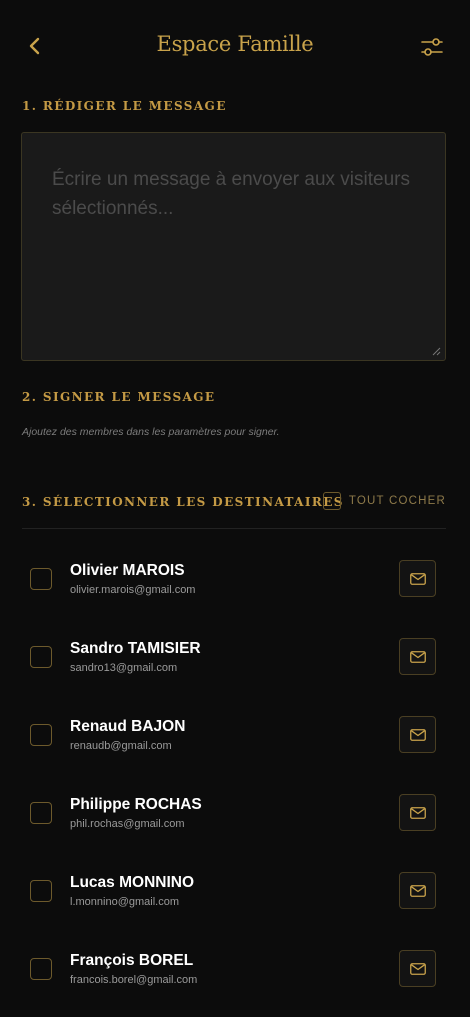  Describe the element at coordinates (127, 824) in the screenshot. I see `recipient-email: phil.rochas@gmail.com` at that location.